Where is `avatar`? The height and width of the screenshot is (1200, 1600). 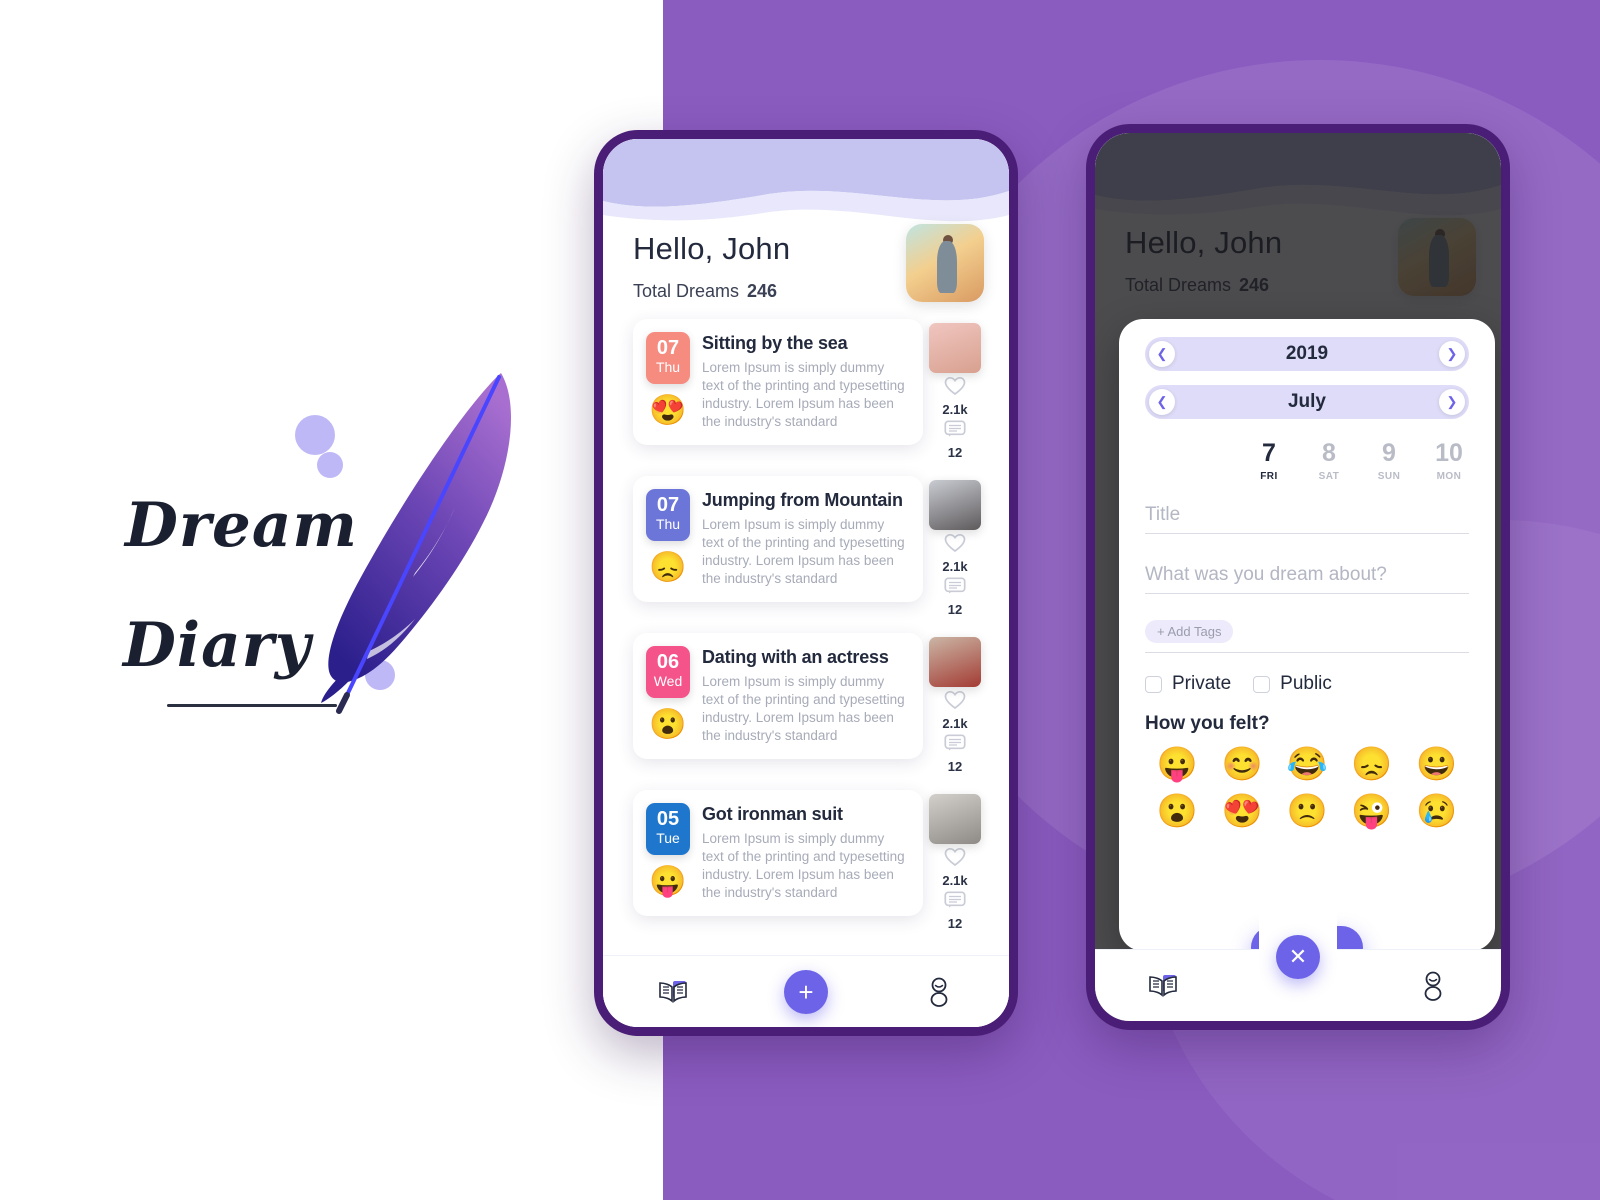
avatar is located at coordinates (945, 263).